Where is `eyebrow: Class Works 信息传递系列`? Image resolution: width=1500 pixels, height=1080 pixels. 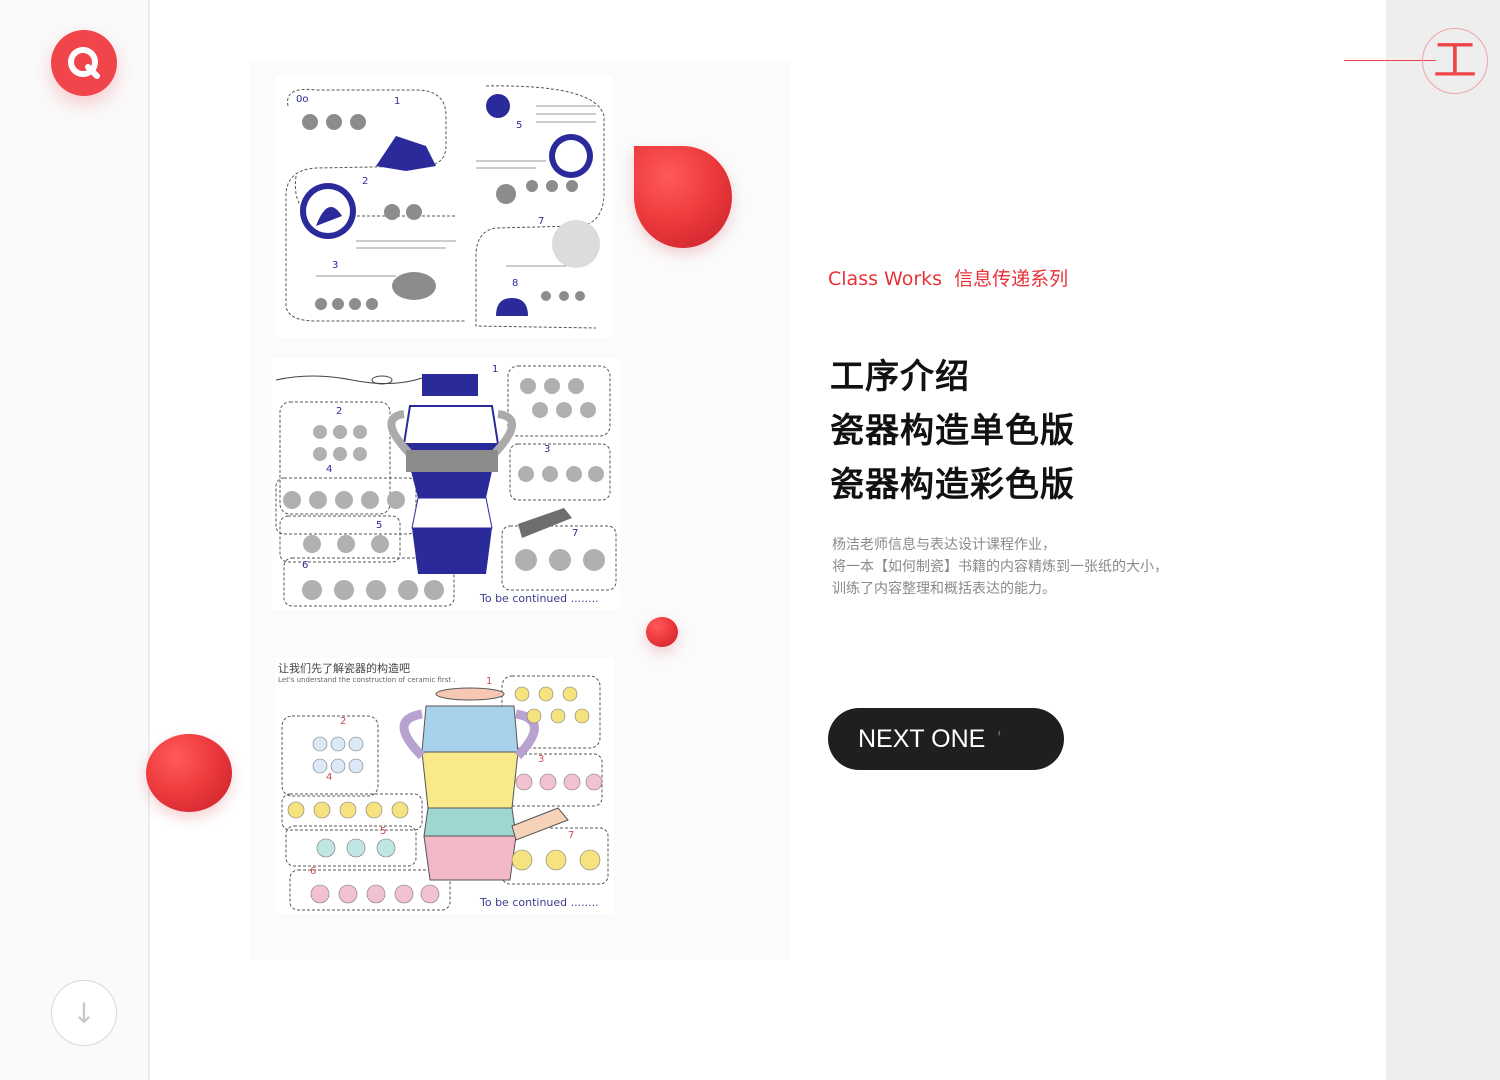 eyebrow: Class Works 信息传递系列 is located at coordinates (948, 277).